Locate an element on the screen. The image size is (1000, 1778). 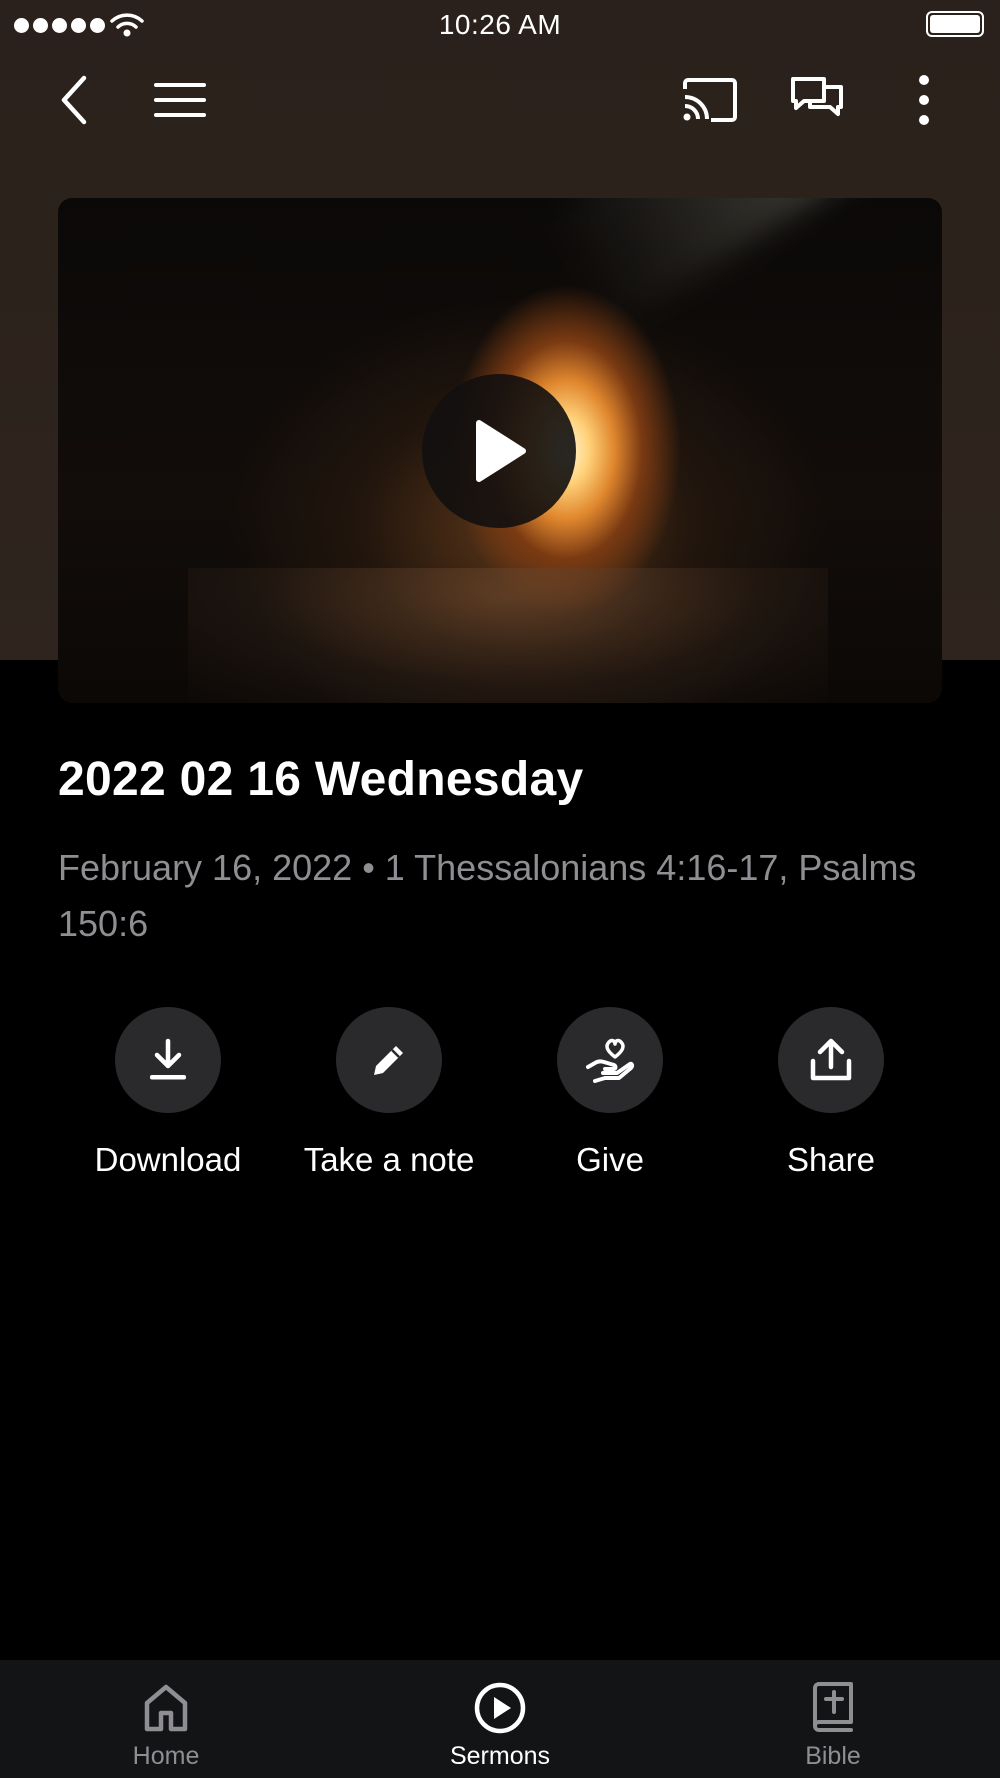
heart-hand-icon is located at coordinates (610, 1060).